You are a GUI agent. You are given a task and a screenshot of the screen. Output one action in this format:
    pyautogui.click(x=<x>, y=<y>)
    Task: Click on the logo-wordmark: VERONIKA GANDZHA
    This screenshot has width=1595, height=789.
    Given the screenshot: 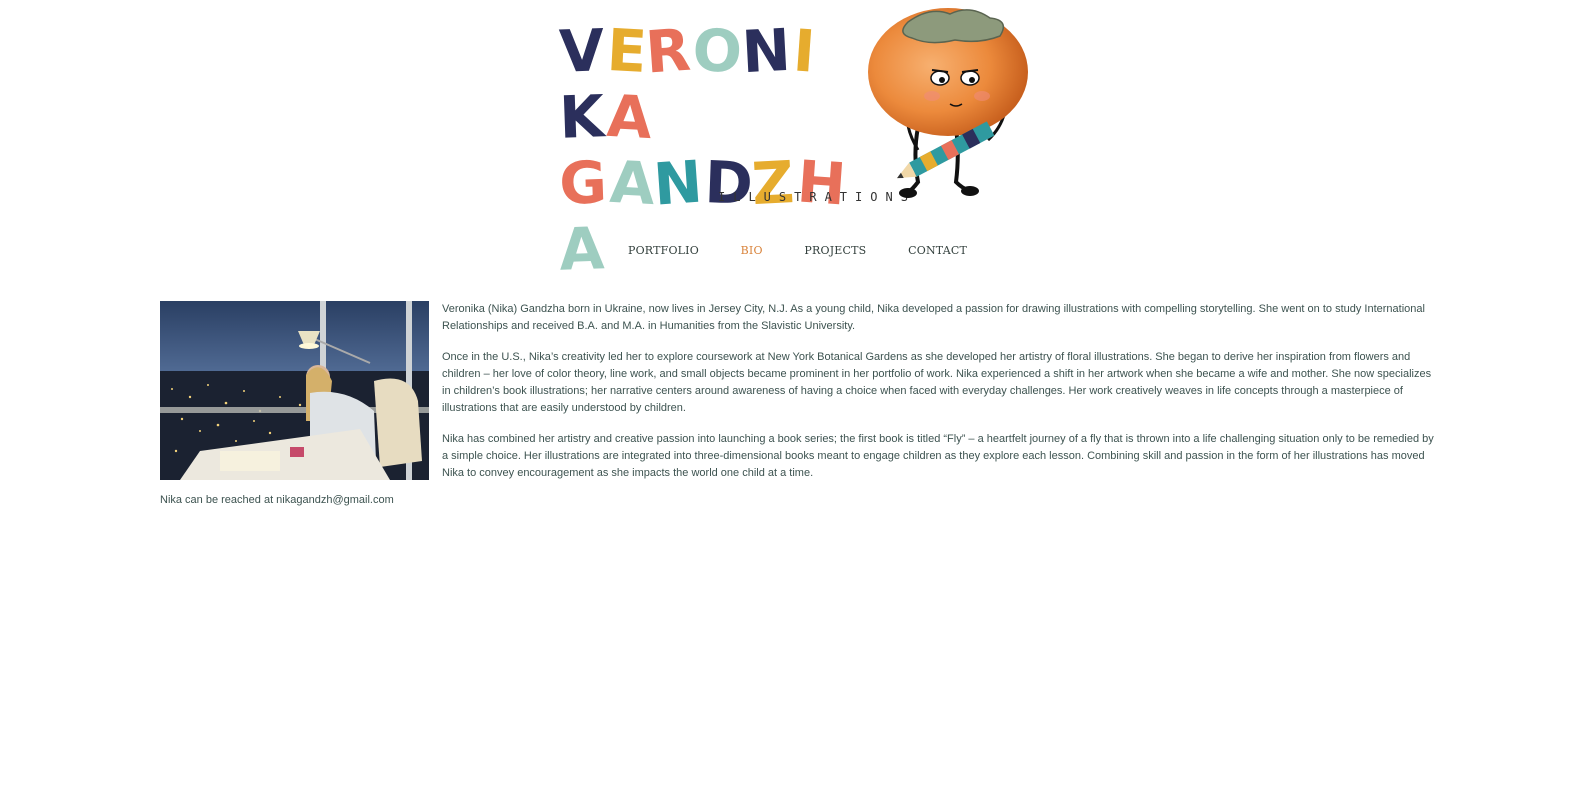 What is the action you would take?
    pyautogui.click(x=709, y=149)
    